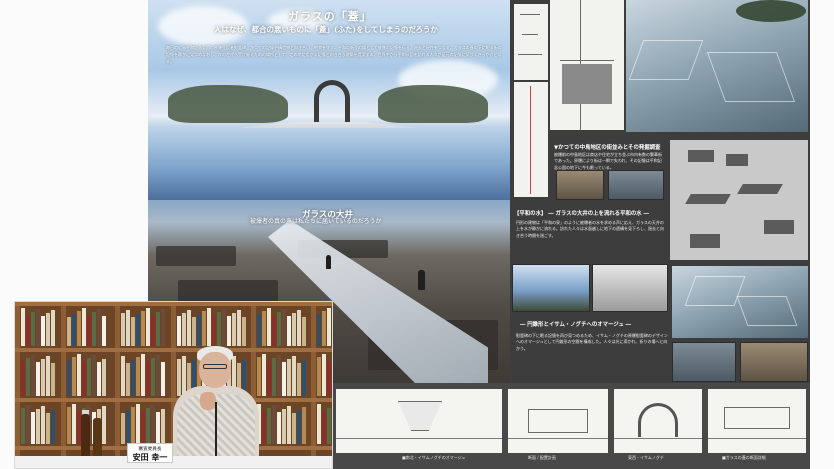  Describe the element at coordinates (421, 280) in the screenshot. I see `walking-person` at that location.